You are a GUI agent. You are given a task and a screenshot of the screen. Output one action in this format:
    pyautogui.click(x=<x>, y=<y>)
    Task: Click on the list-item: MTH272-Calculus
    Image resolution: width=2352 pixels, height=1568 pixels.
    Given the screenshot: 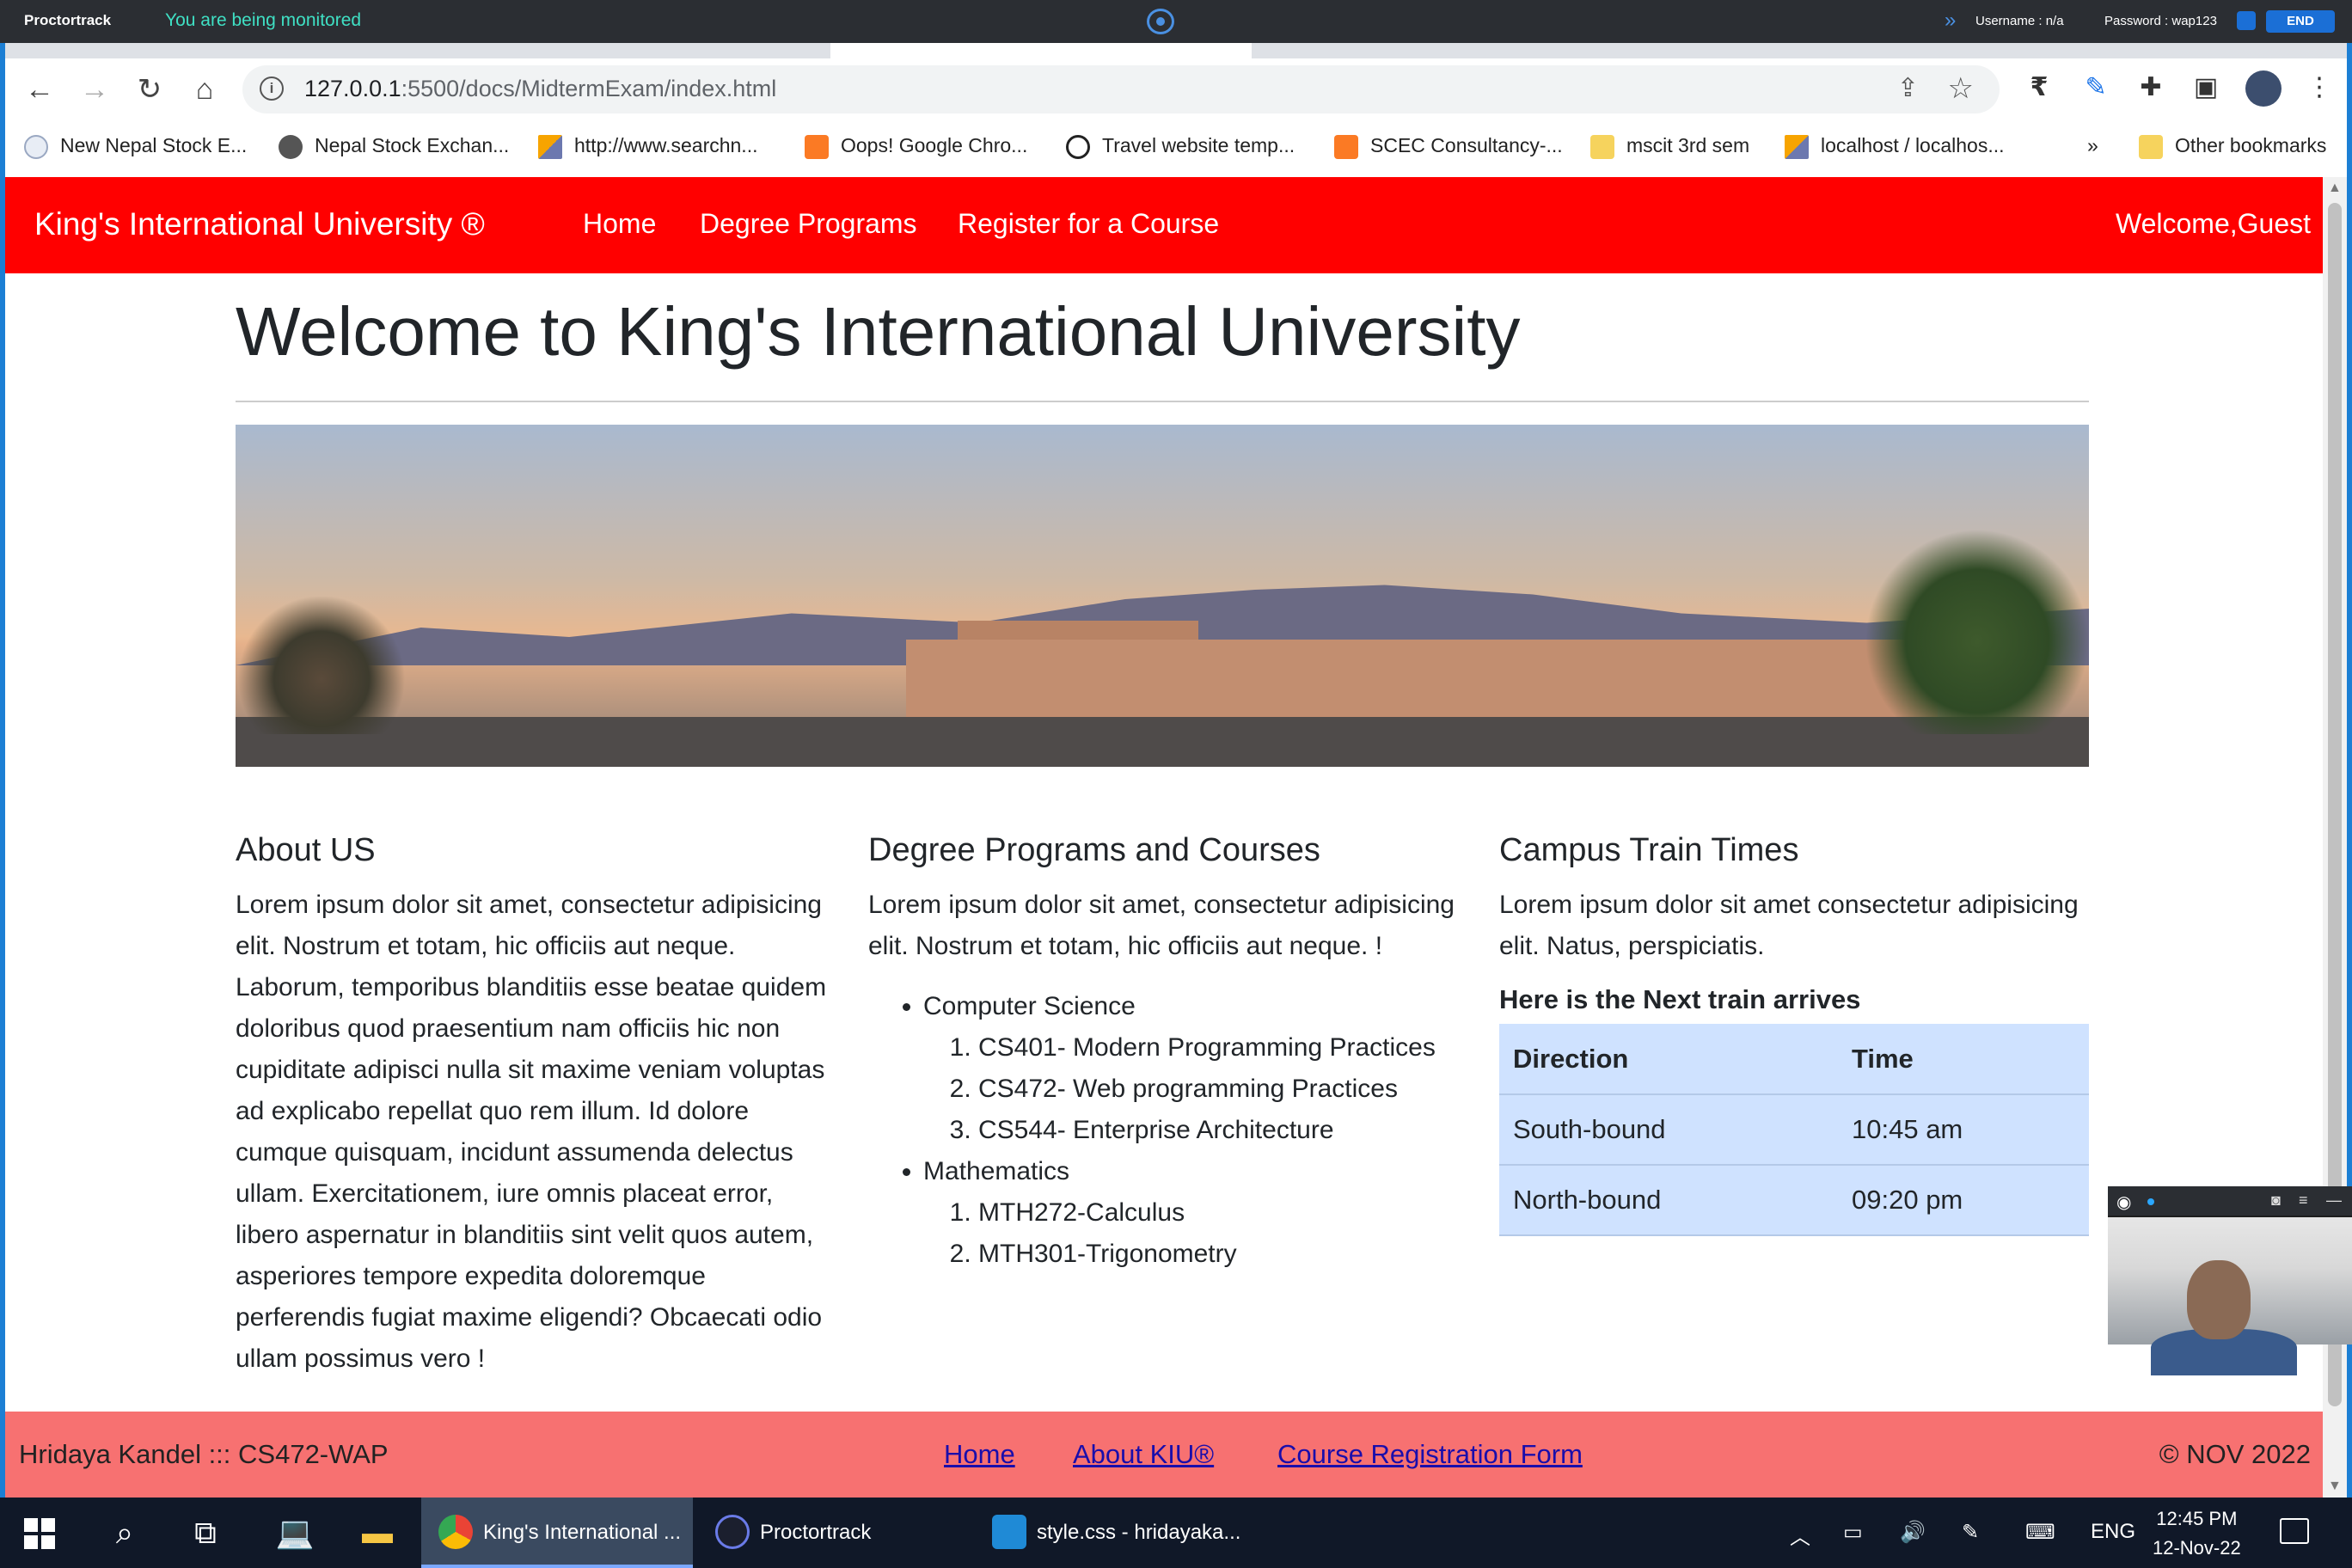 What is the action you would take?
    pyautogui.click(x=1224, y=1213)
    